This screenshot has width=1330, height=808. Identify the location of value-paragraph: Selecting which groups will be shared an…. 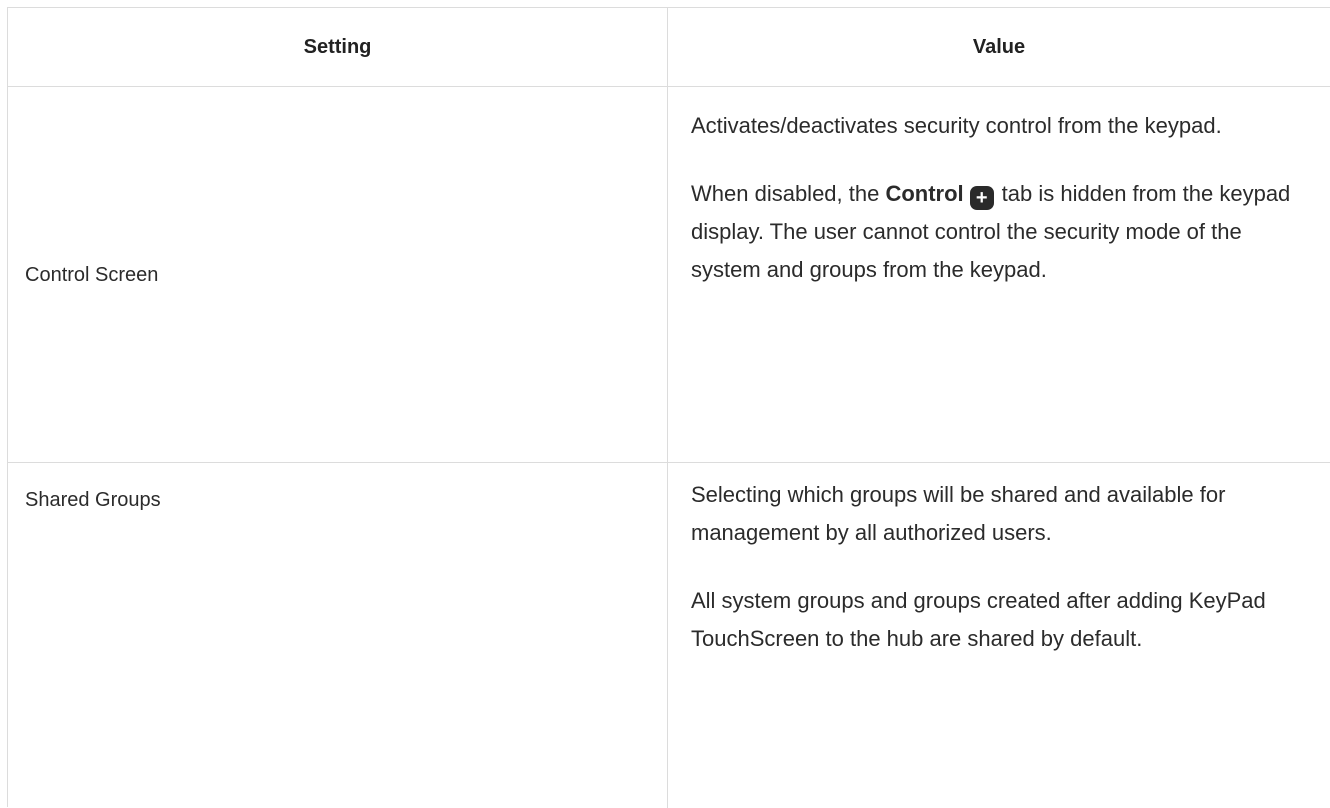
(958, 513).